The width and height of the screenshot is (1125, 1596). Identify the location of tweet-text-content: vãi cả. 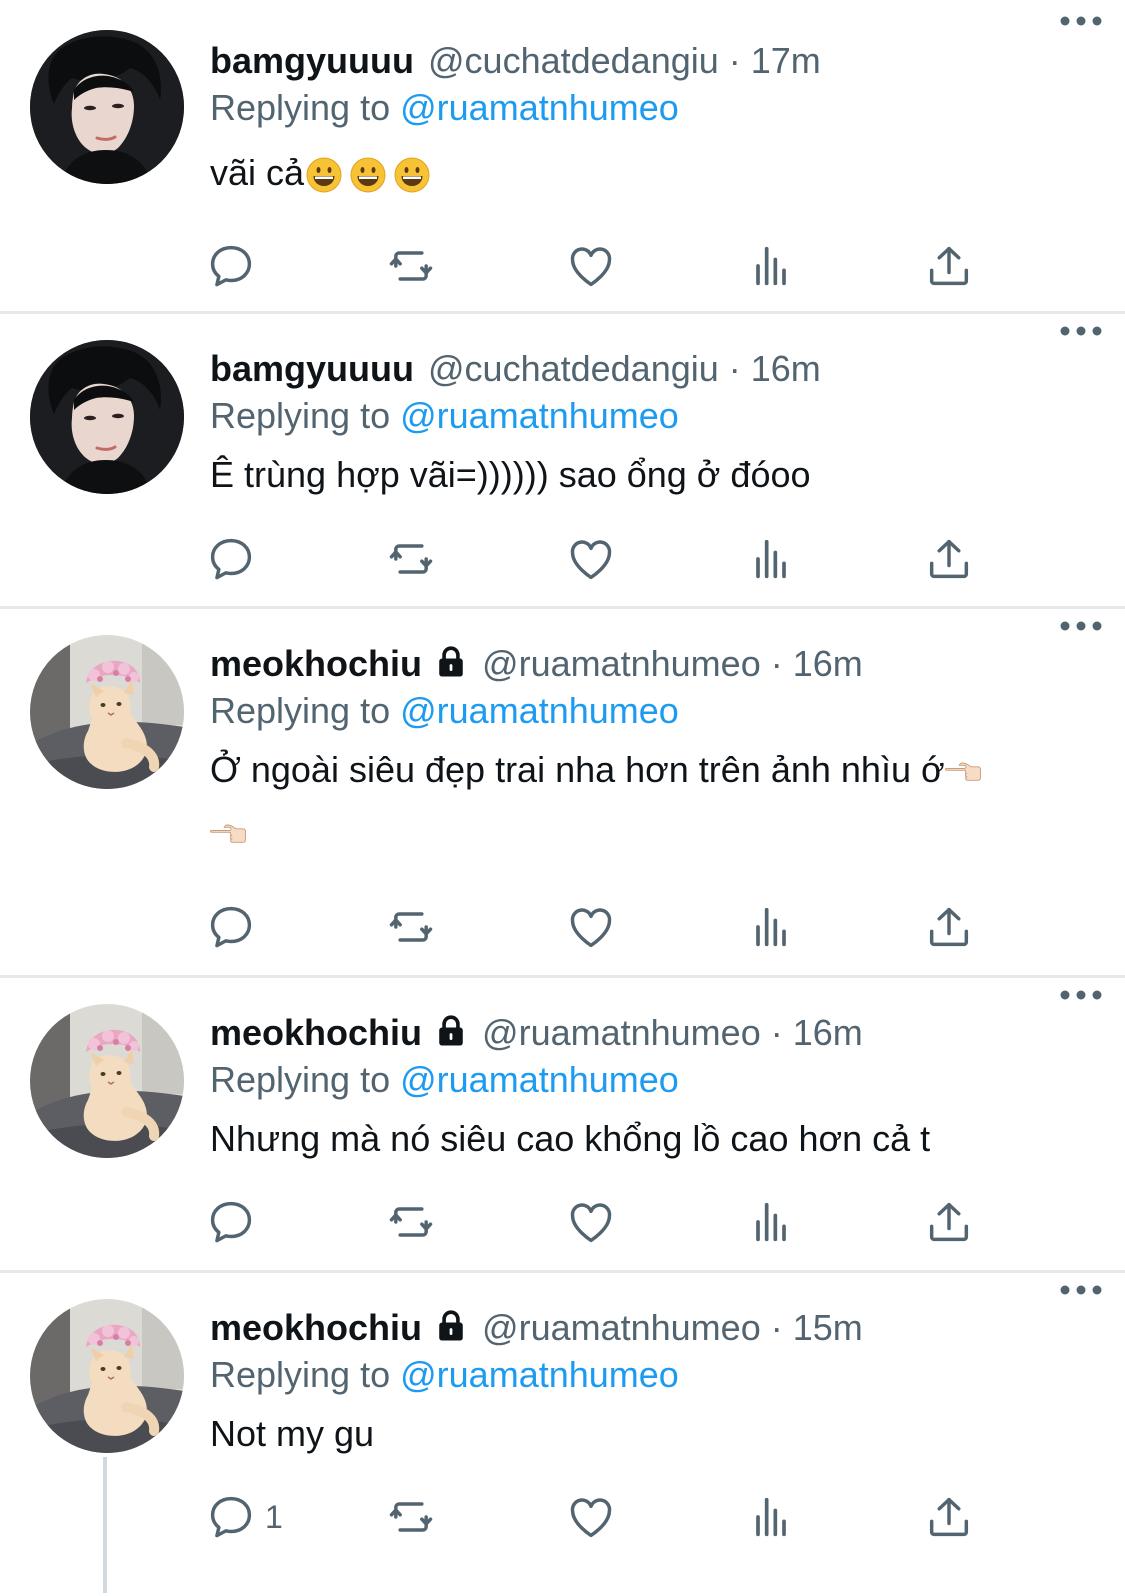
(257, 172).